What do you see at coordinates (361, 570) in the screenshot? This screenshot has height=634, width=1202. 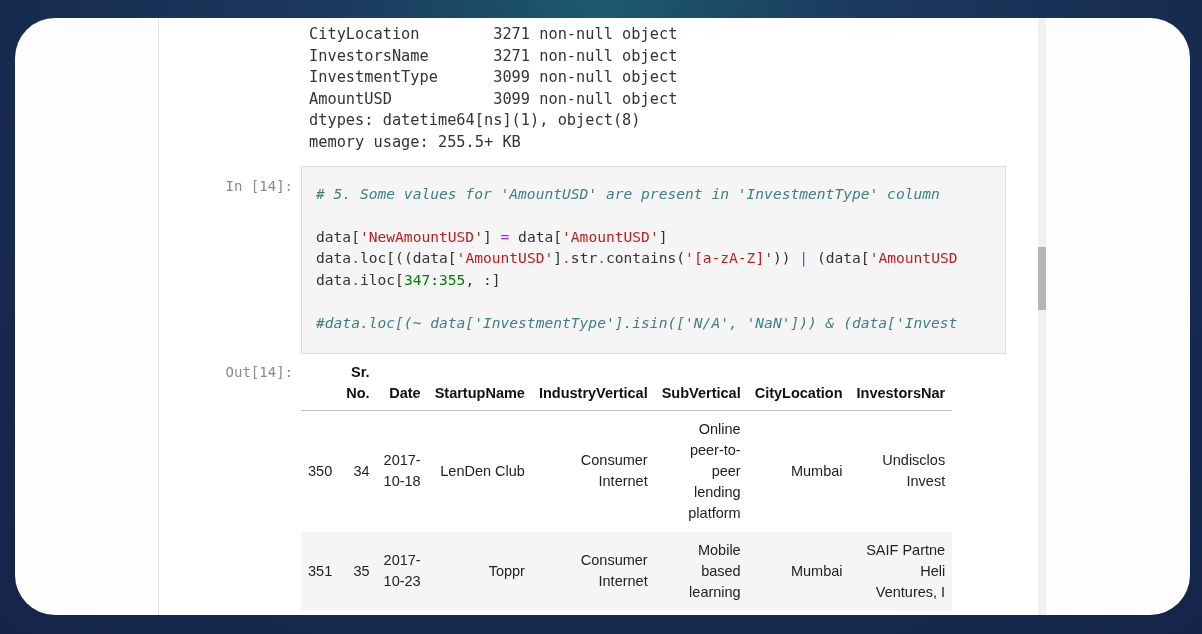 I see `table-cell: 35` at bounding box center [361, 570].